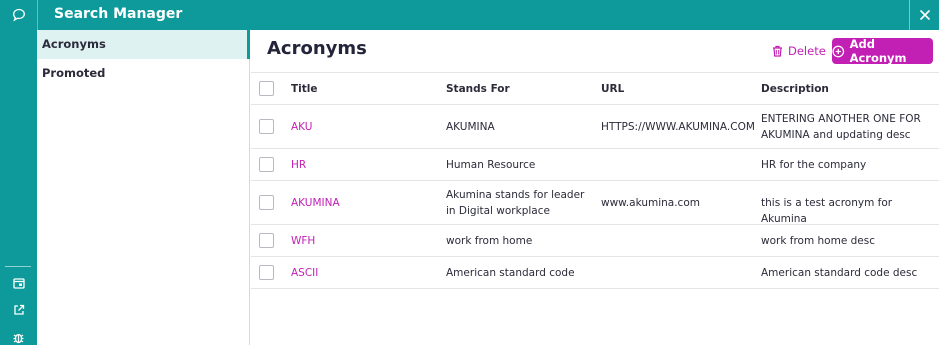 This screenshot has height=345, width=939. Describe the element at coordinates (315, 203) in the screenshot. I see `row-title-link: AKUMINA` at that location.